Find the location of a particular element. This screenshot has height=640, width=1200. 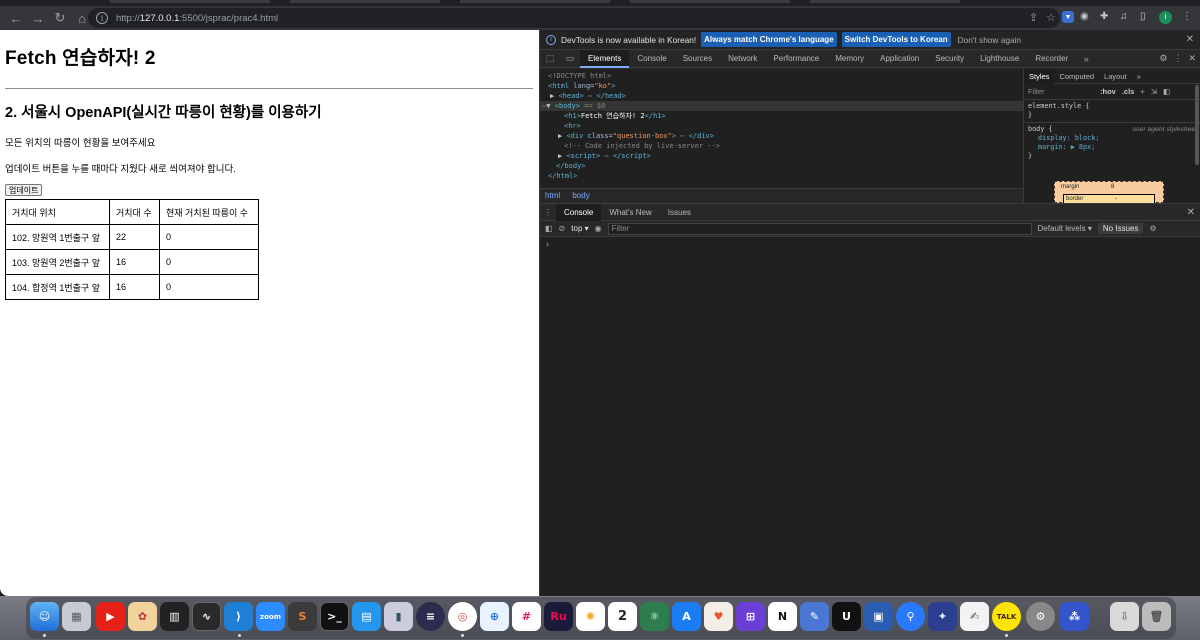

docker-icon: ▤ is located at coordinates (366, 616).